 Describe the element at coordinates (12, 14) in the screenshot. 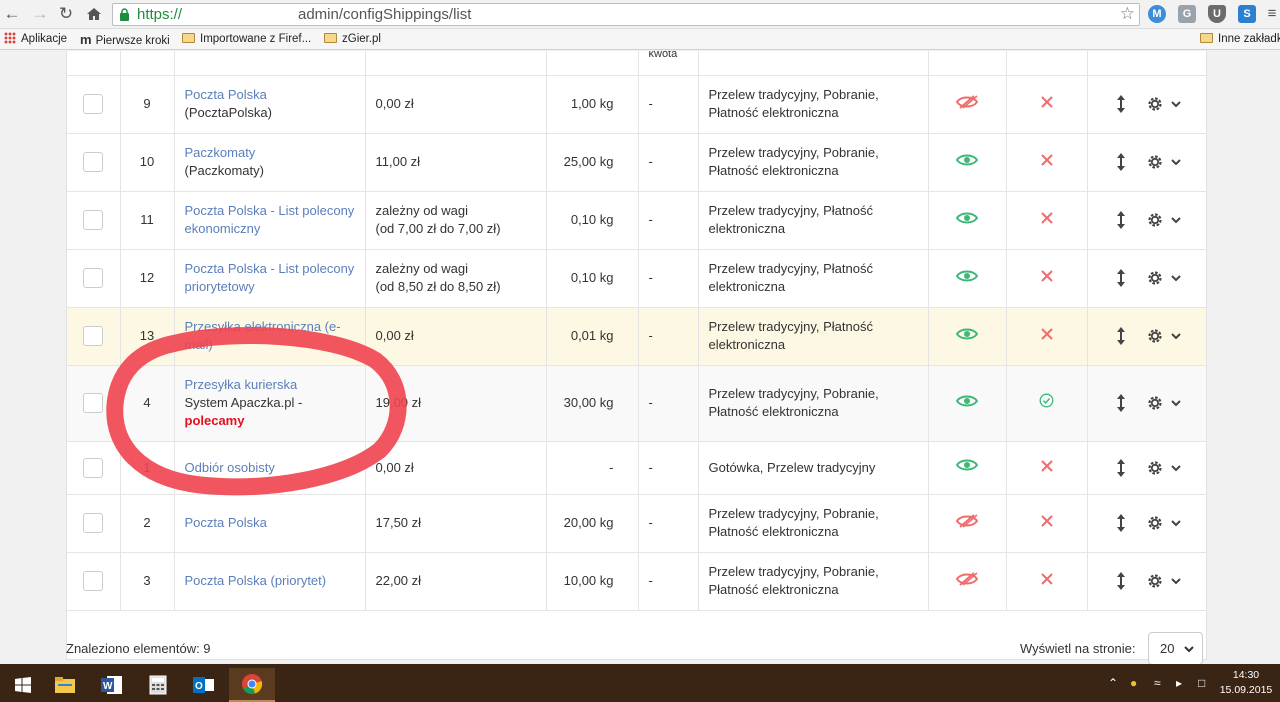

I see `back-icon: ←` at that location.